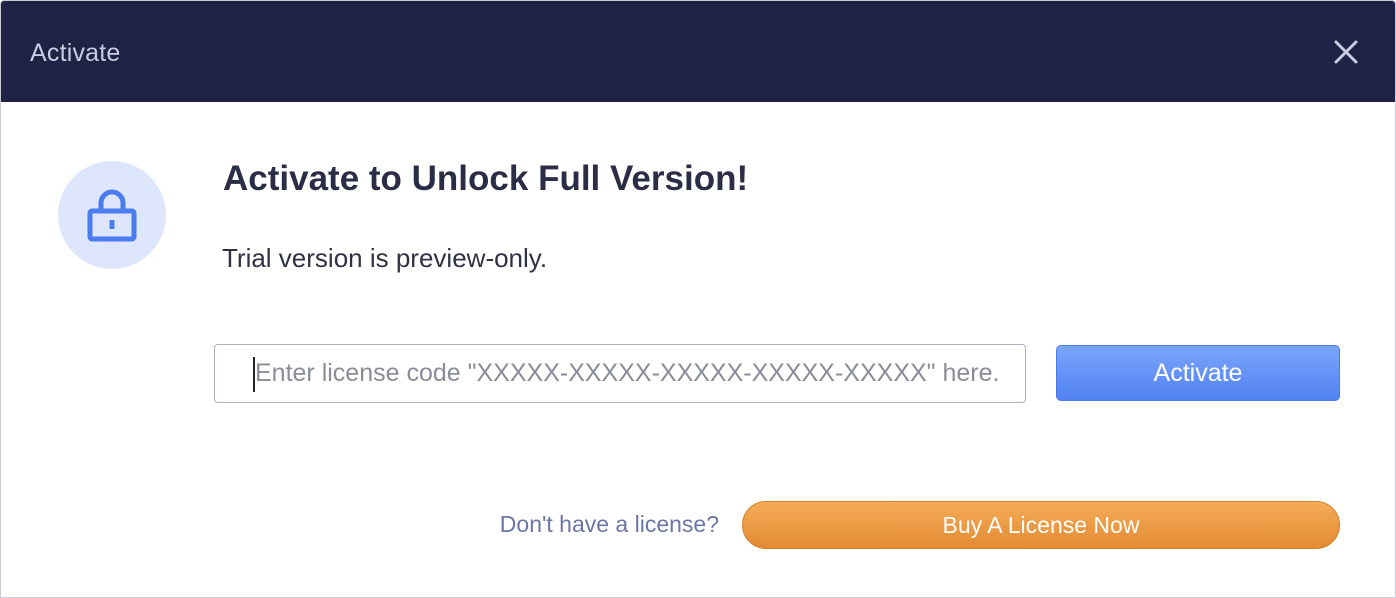 This screenshot has height=598, width=1396. I want to click on headline: Activate to Unlock Full Version!, so click(486, 178).